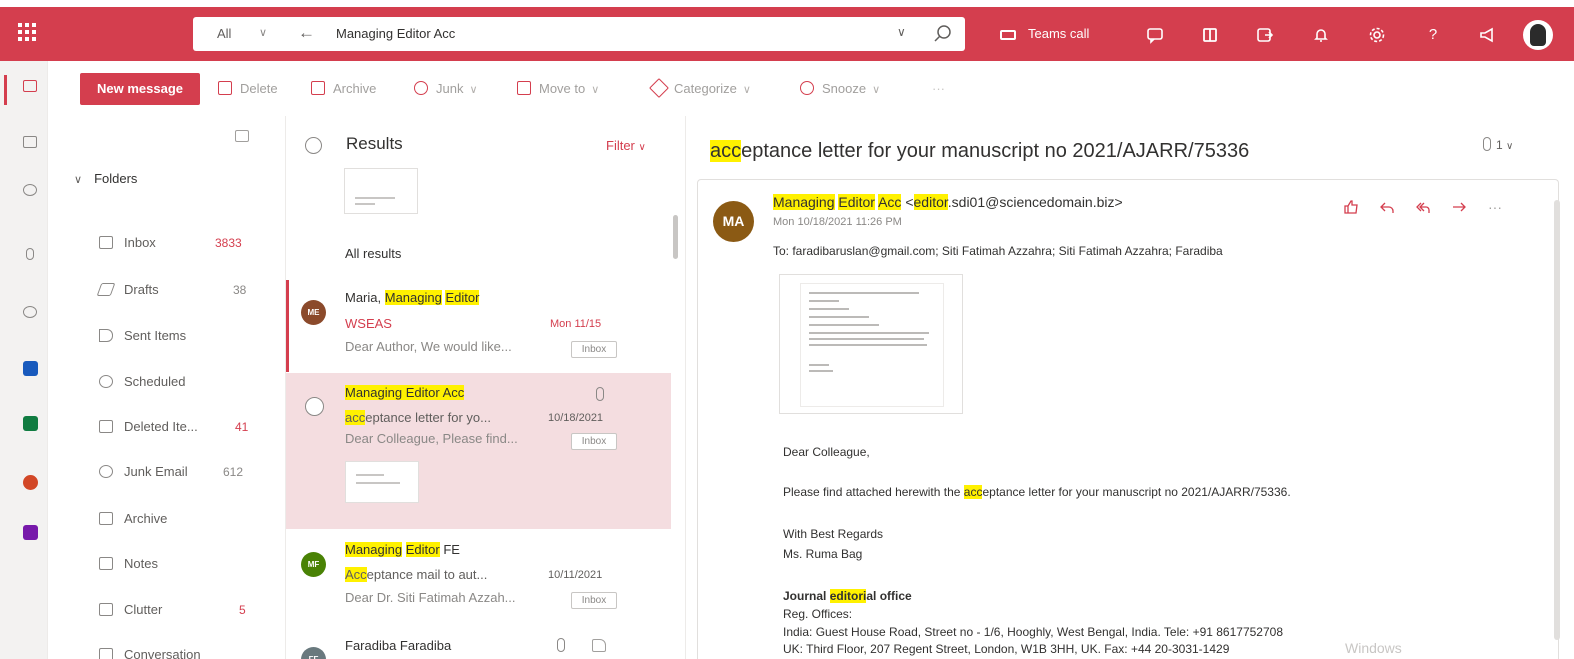 This screenshot has width=1574, height=659. I want to click on word-app-button, so click(24, 369).